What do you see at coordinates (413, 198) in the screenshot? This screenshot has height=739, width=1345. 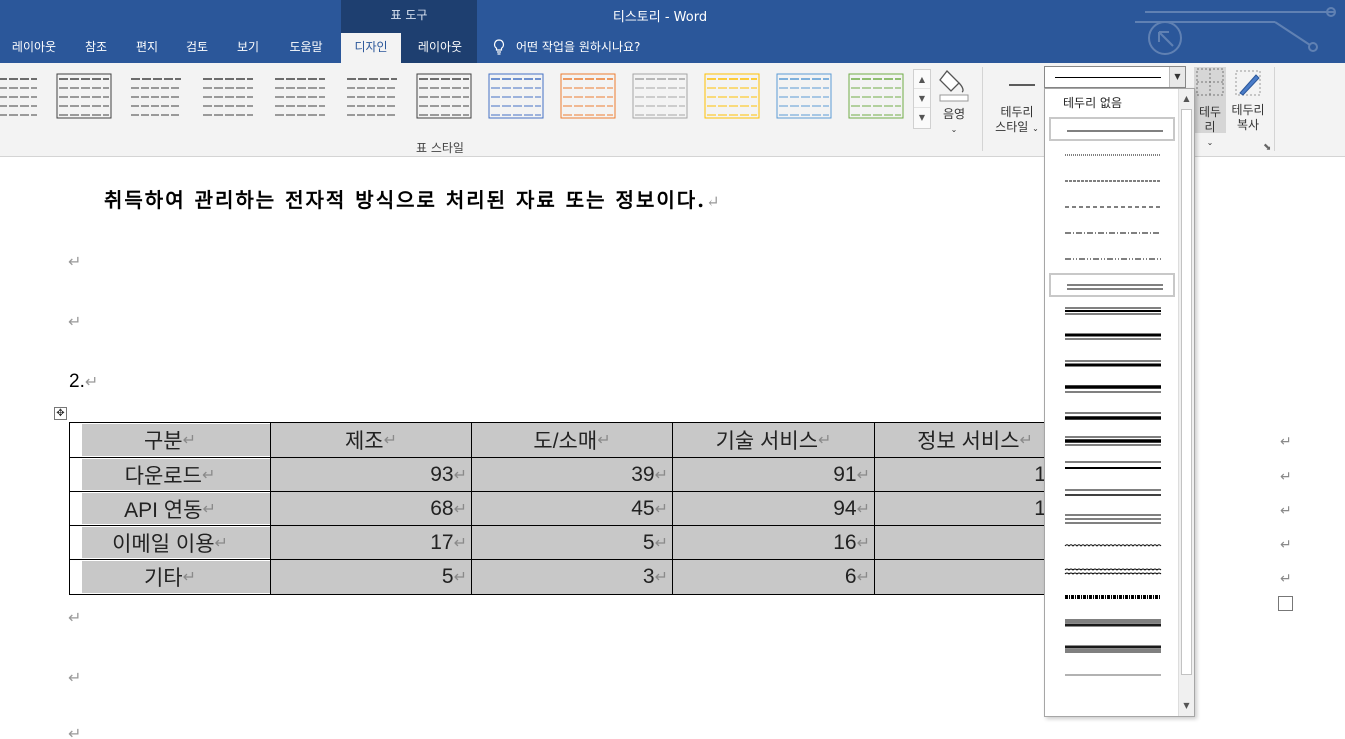 I see `body-paragraph: 취득하여 관리하는 전자적 방식으로 처리된 자료 또는 정보이다.↵` at bounding box center [413, 198].